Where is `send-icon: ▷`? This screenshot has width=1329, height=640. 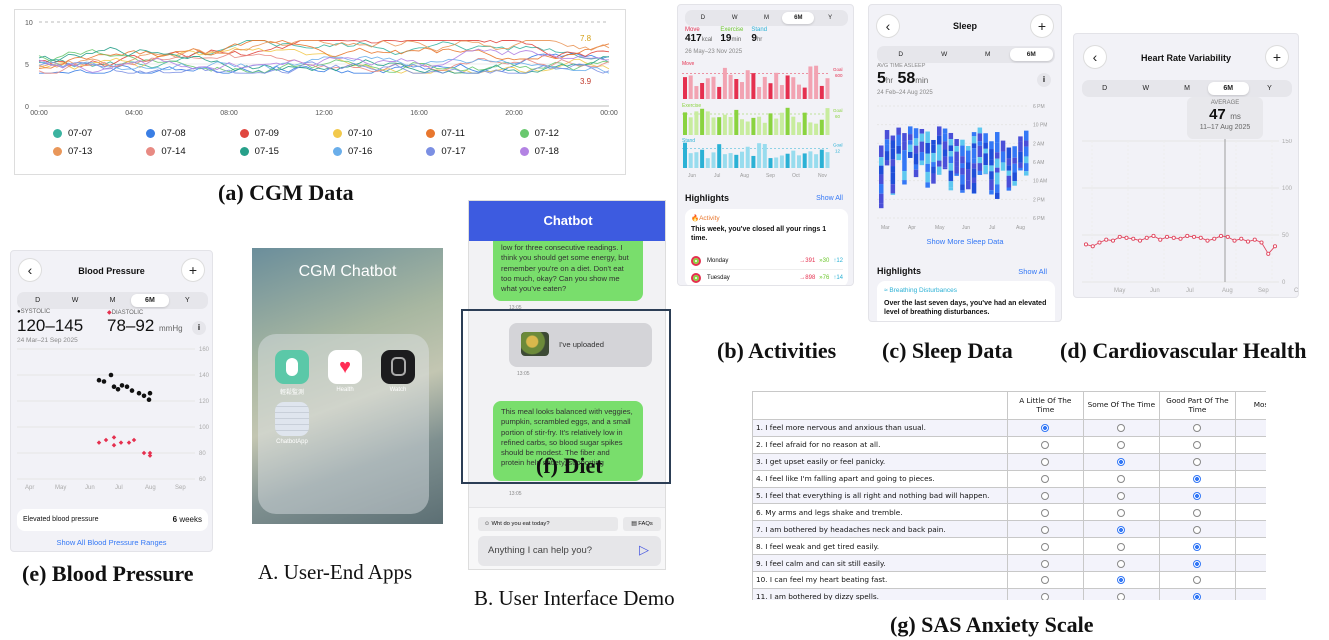 send-icon: ▷ is located at coordinates (644, 550).